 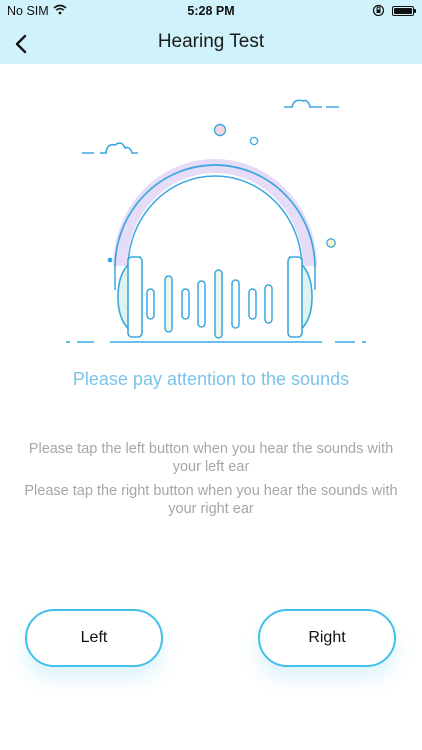 I want to click on clock: 5:28 PM, so click(x=211, y=11).